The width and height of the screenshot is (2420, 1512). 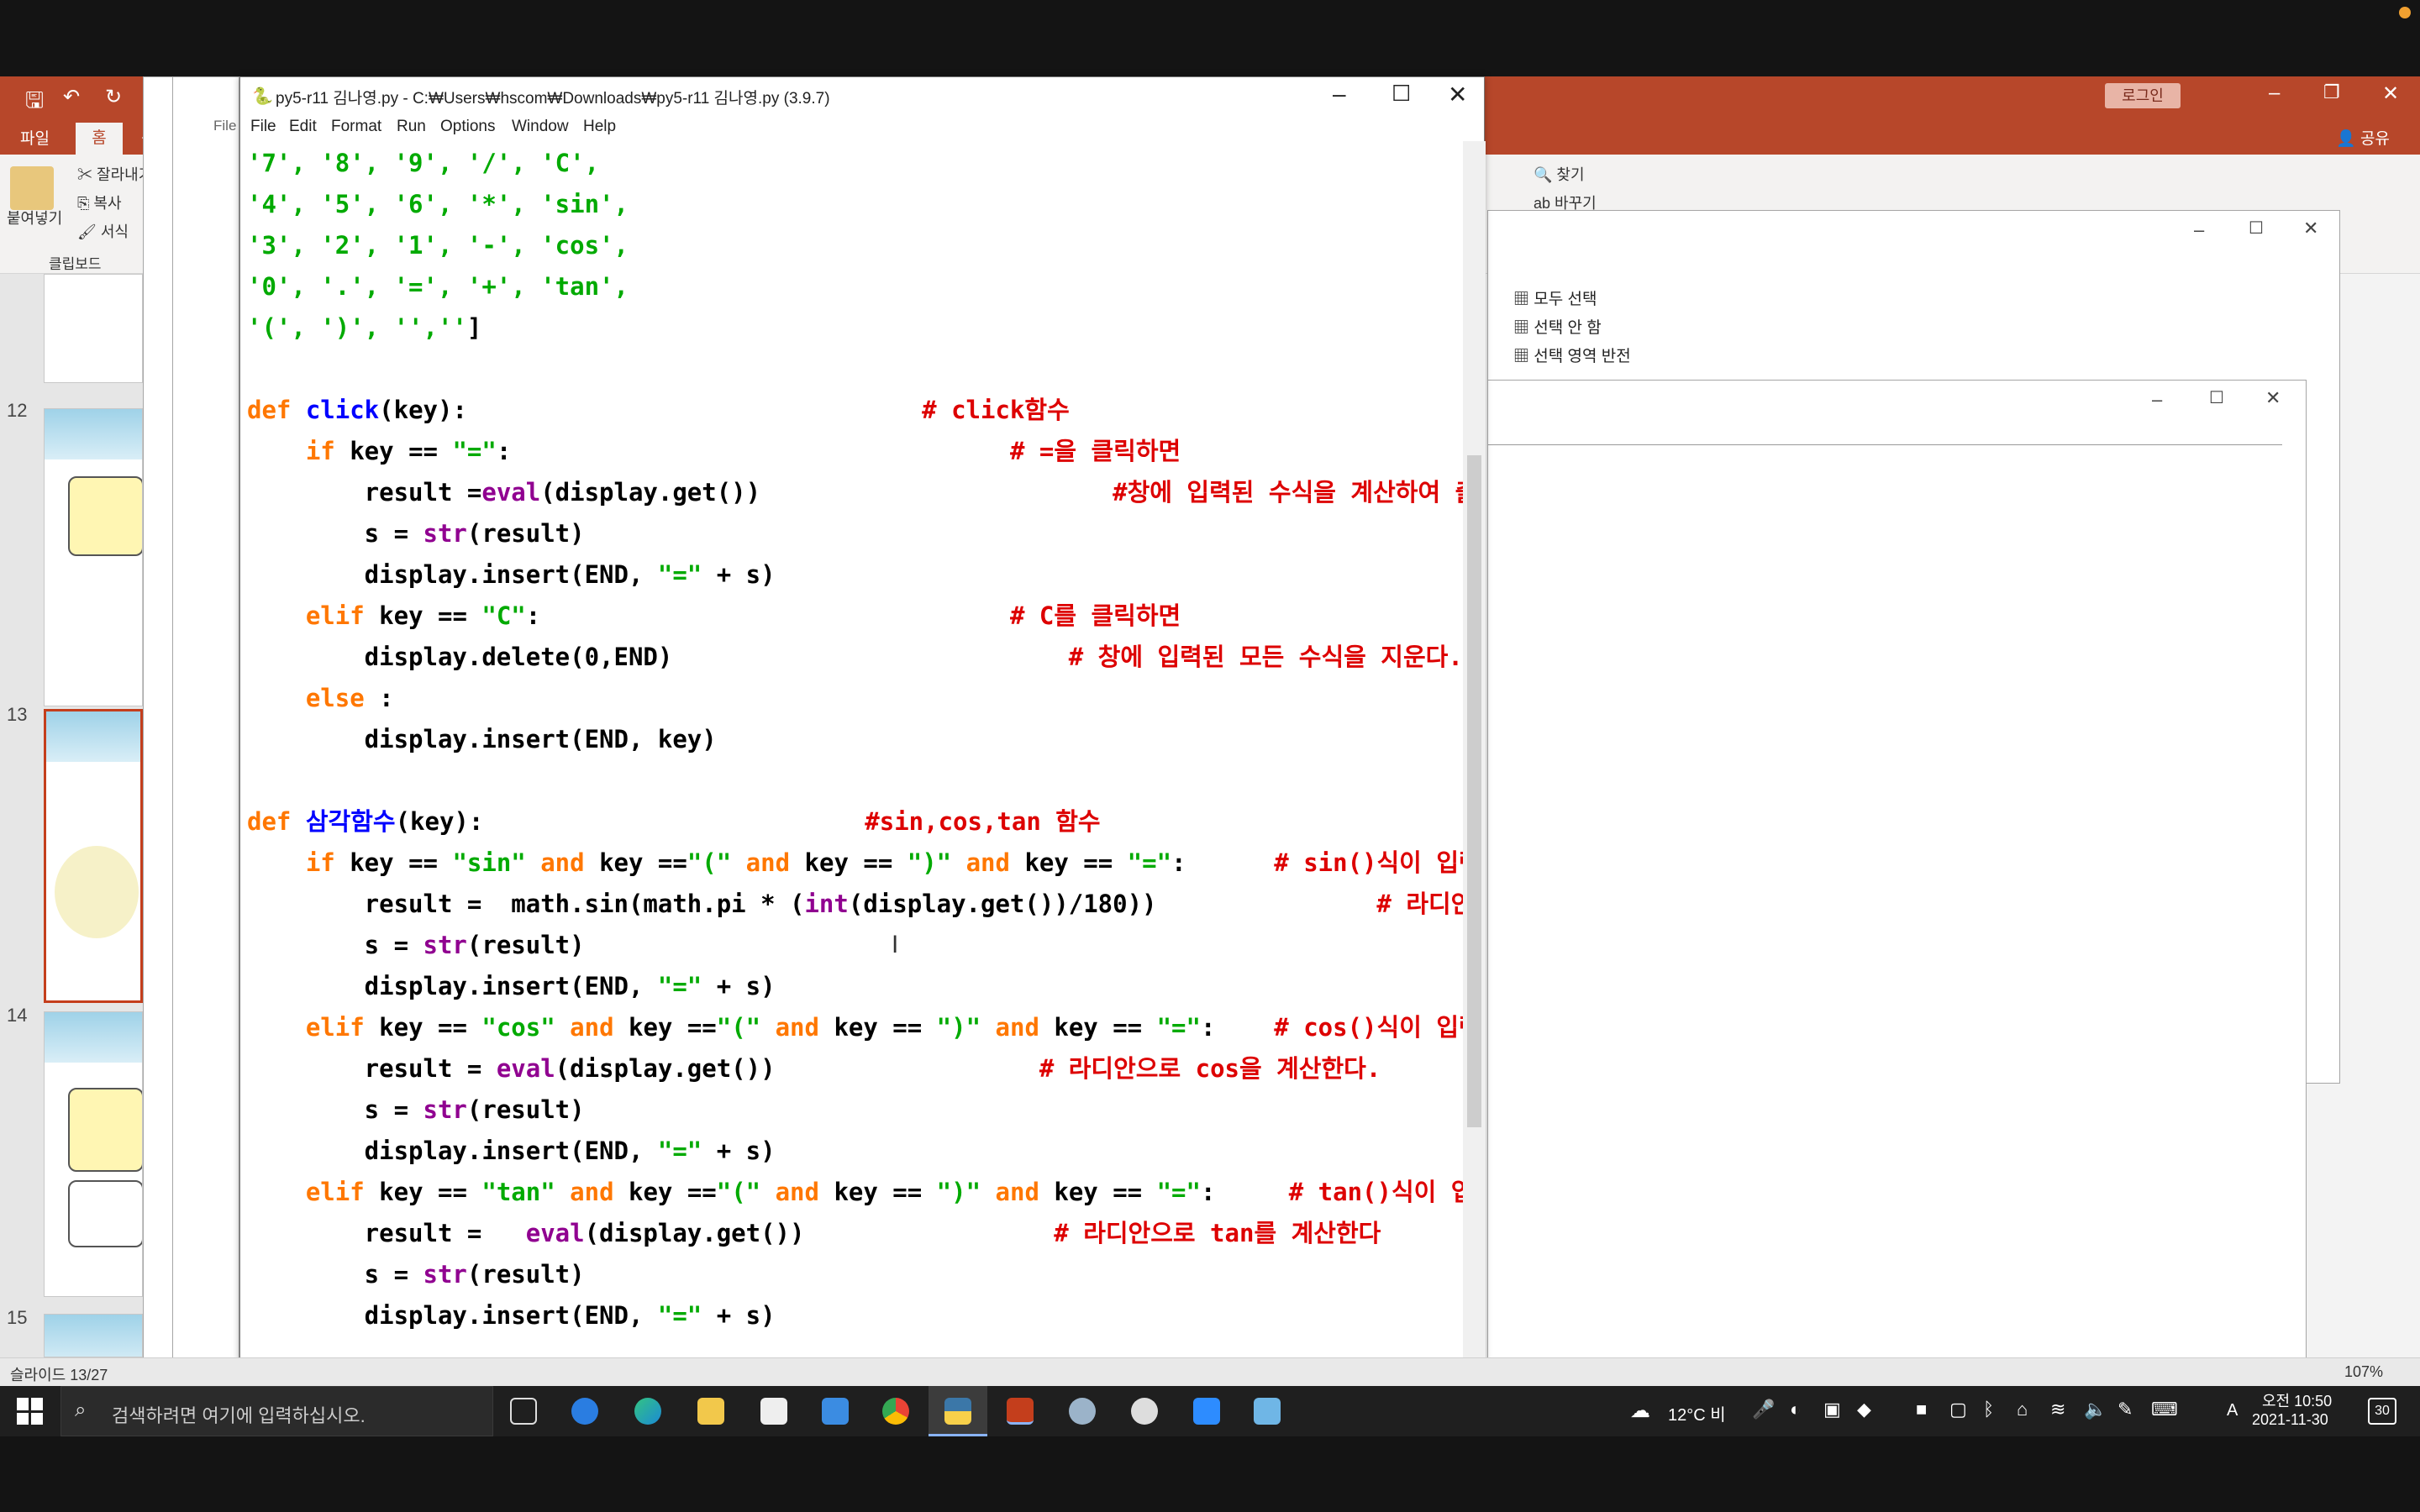 What do you see at coordinates (99, 202) in the screenshot?
I see `copy-button: ⎘ 복사` at bounding box center [99, 202].